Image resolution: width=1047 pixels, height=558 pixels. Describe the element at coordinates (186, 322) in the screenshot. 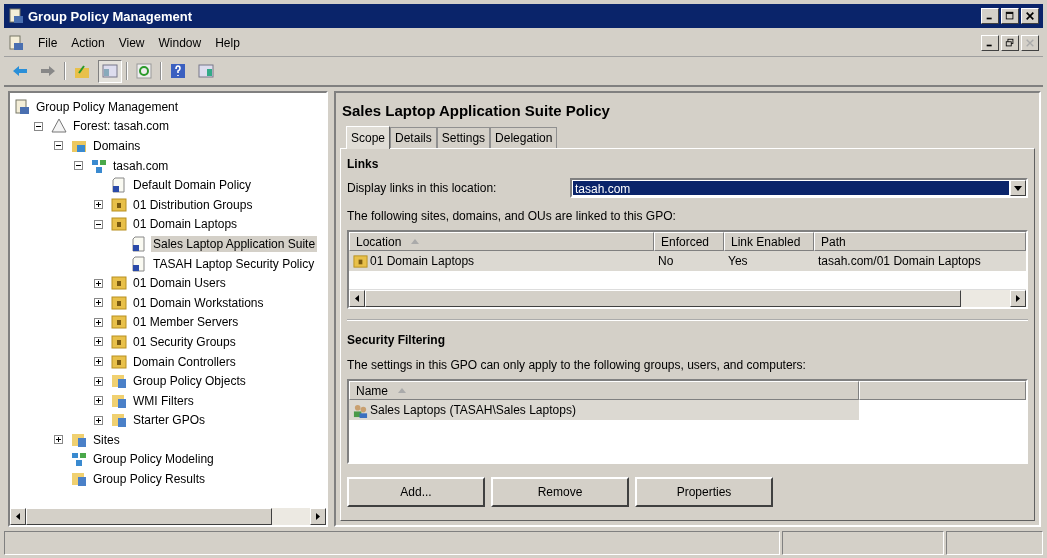

I see `tree-item: 01 Member Servers` at that location.